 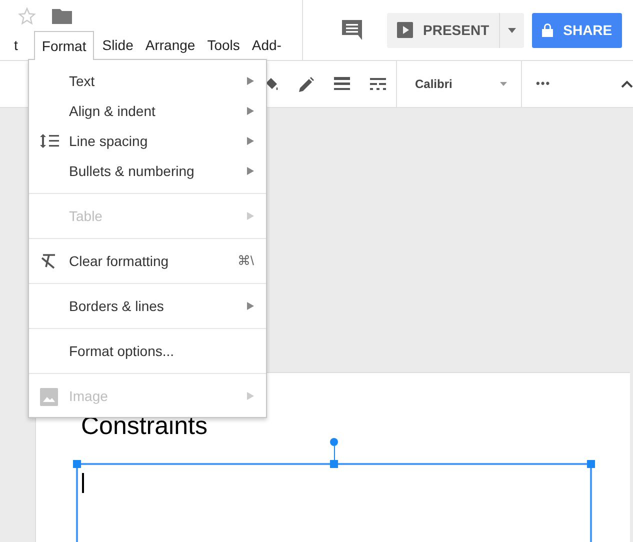 I want to click on more-button: •••, so click(x=543, y=84).